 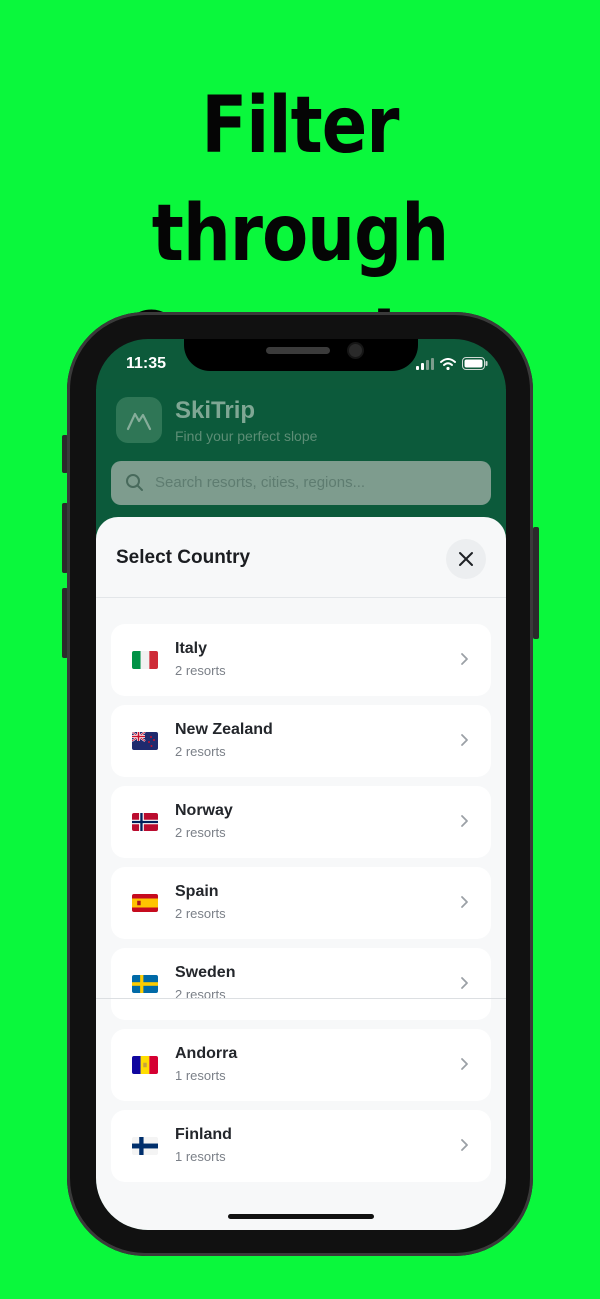 What do you see at coordinates (215, 410) in the screenshot?
I see `app-title: SkiTrip` at bounding box center [215, 410].